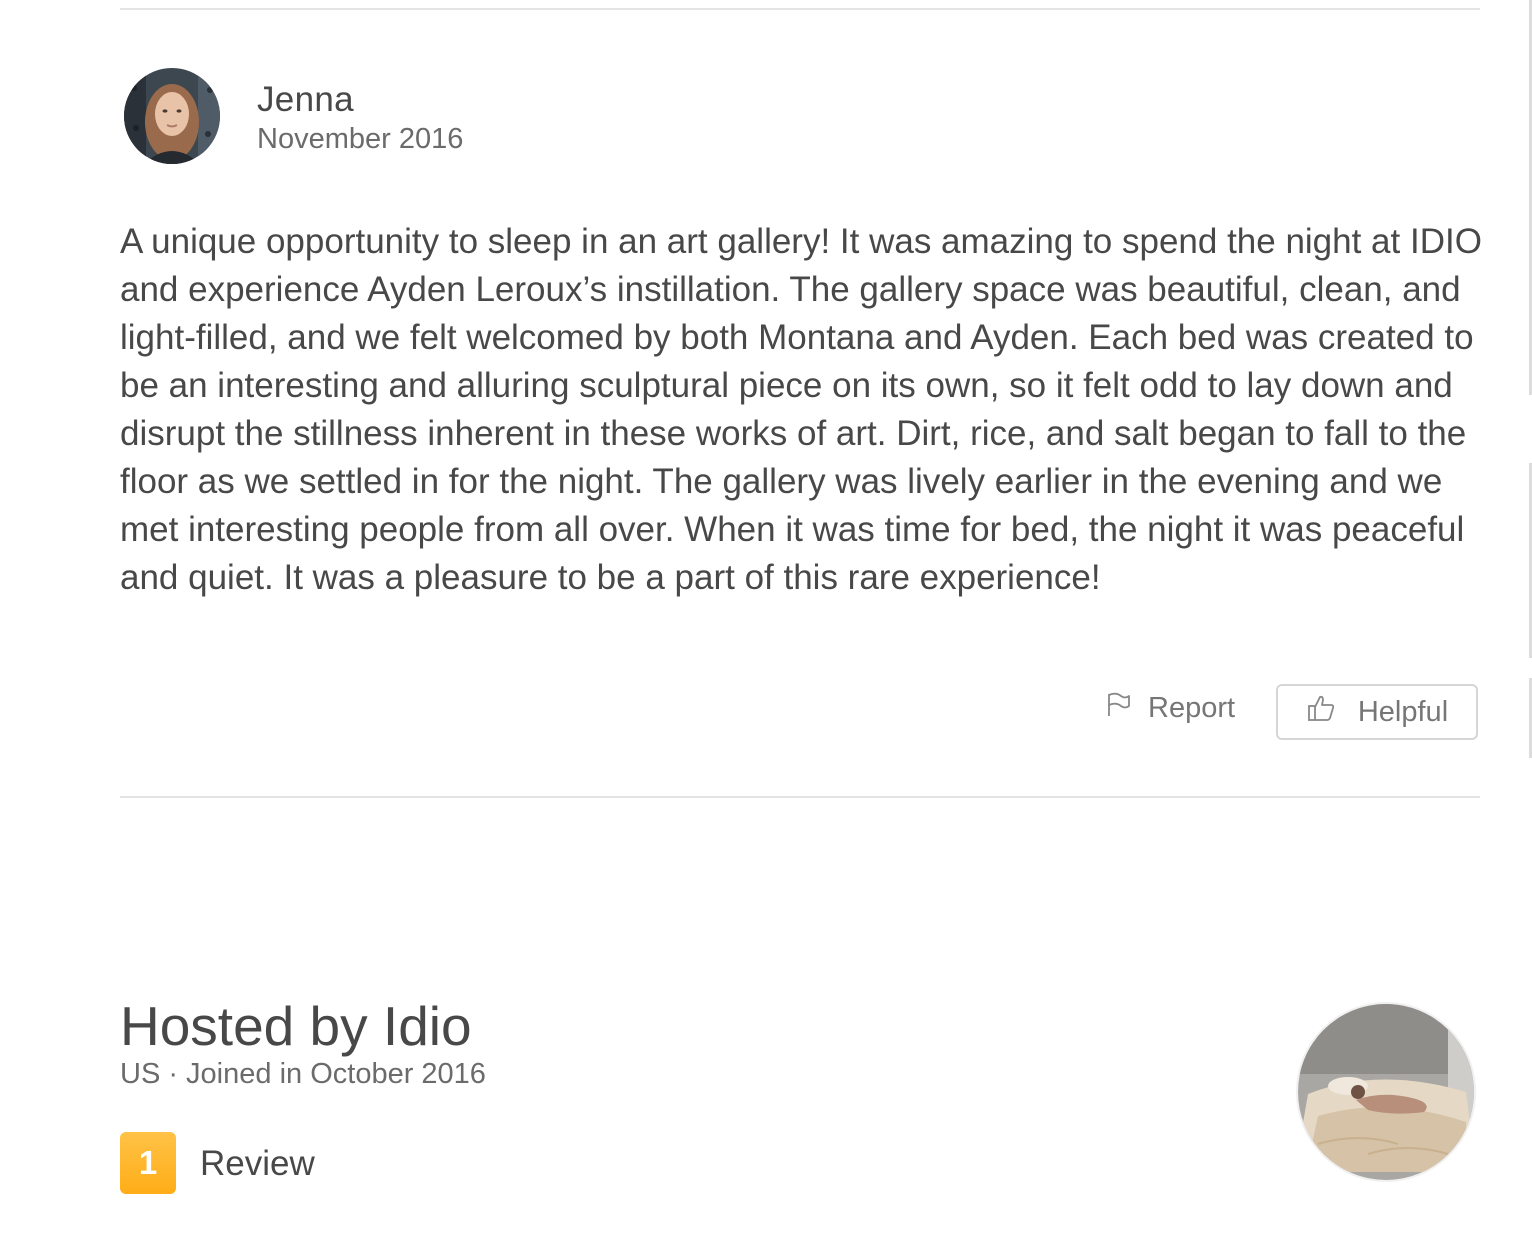 The height and width of the screenshot is (1252, 1532). Describe the element at coordinates (296, 1026) in the screenshot. I see `host-title: Hosted by Idio` at that location.